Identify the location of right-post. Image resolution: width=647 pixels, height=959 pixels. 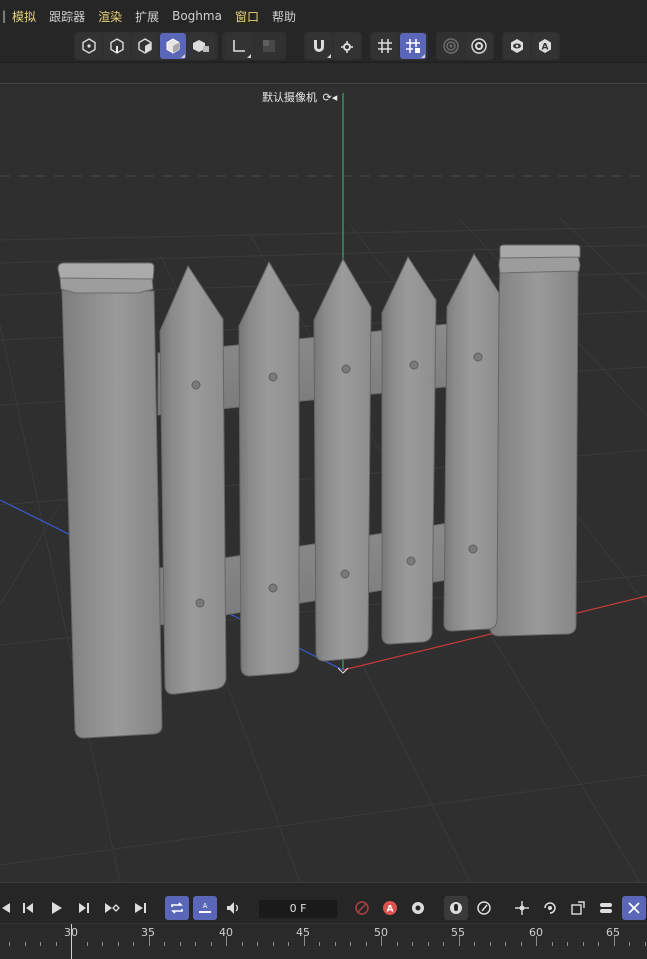
(535, 440).